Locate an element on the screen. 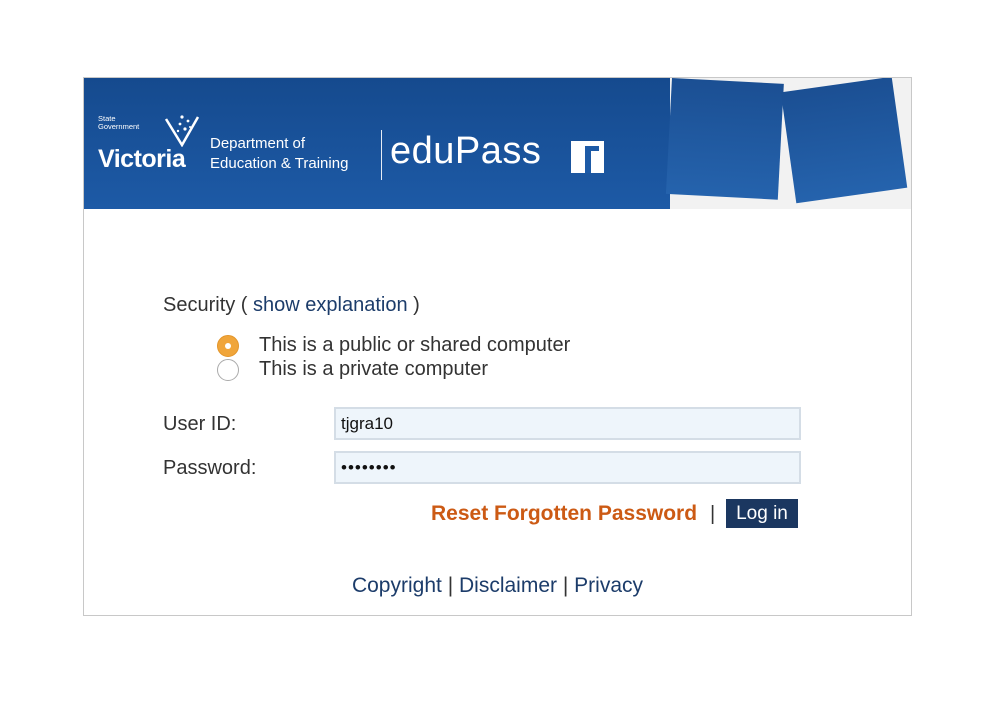 The height and width of the screenshot is (707, 1008). logo-small-line2: Government is located at coordinates (119, 126).